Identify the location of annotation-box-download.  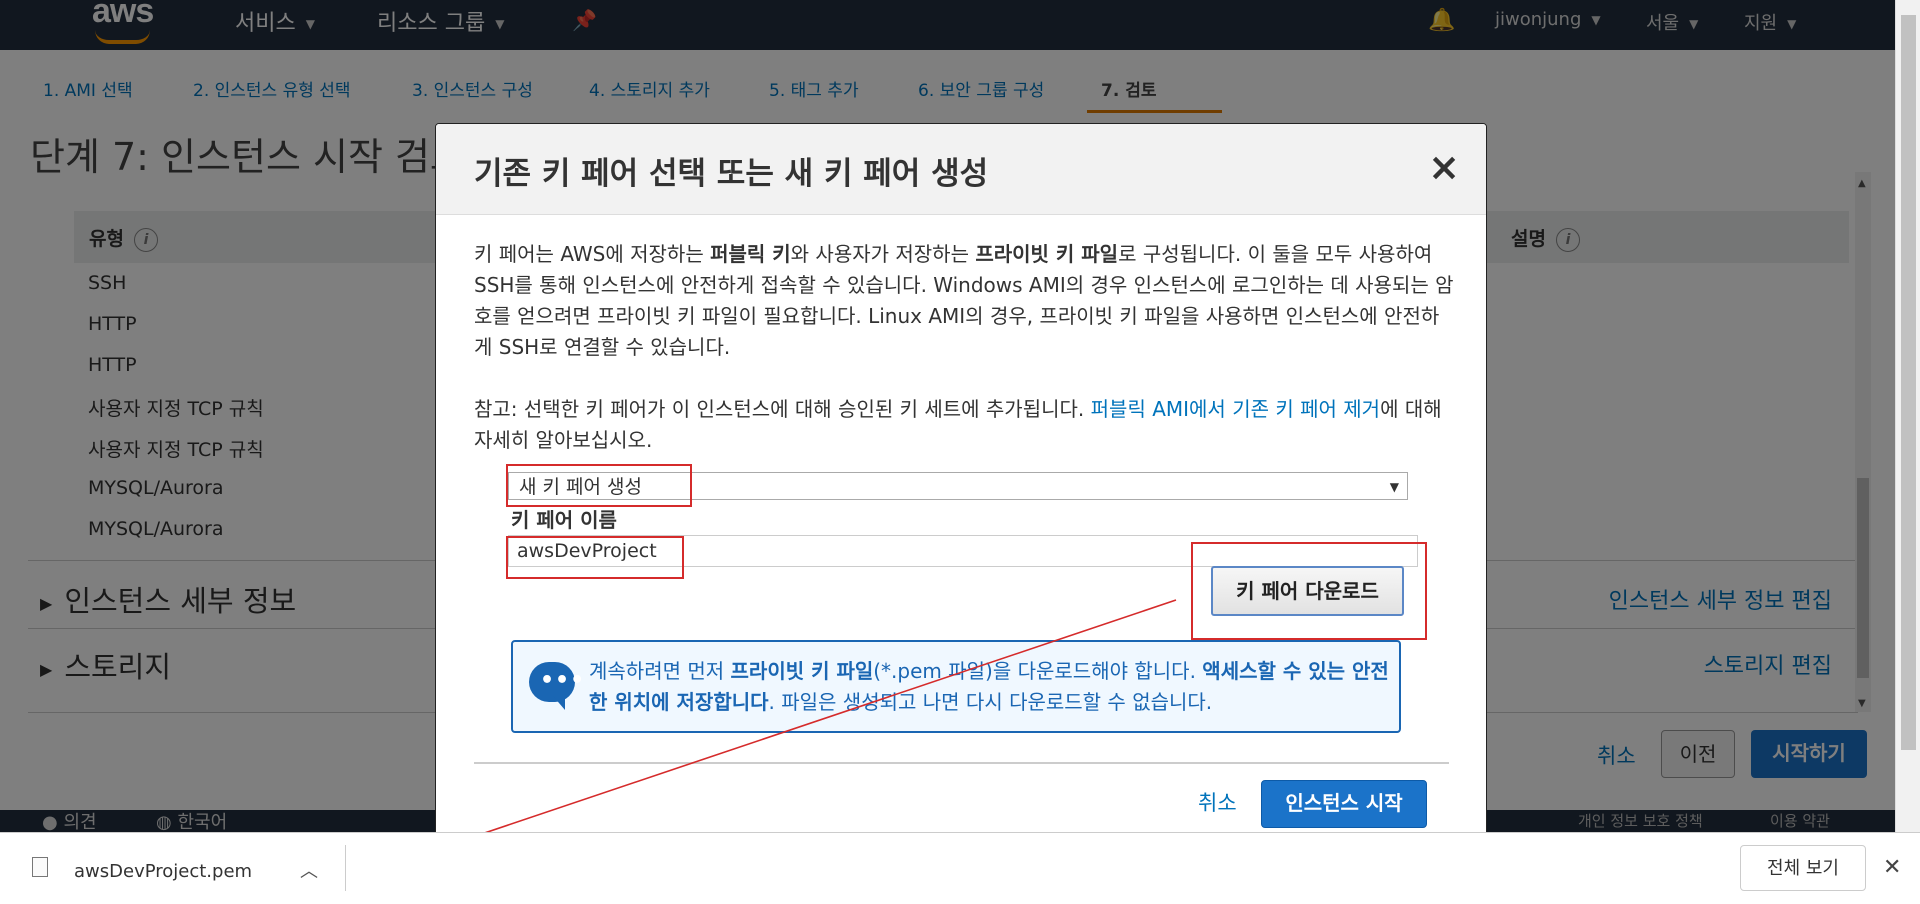
(1309, 591).